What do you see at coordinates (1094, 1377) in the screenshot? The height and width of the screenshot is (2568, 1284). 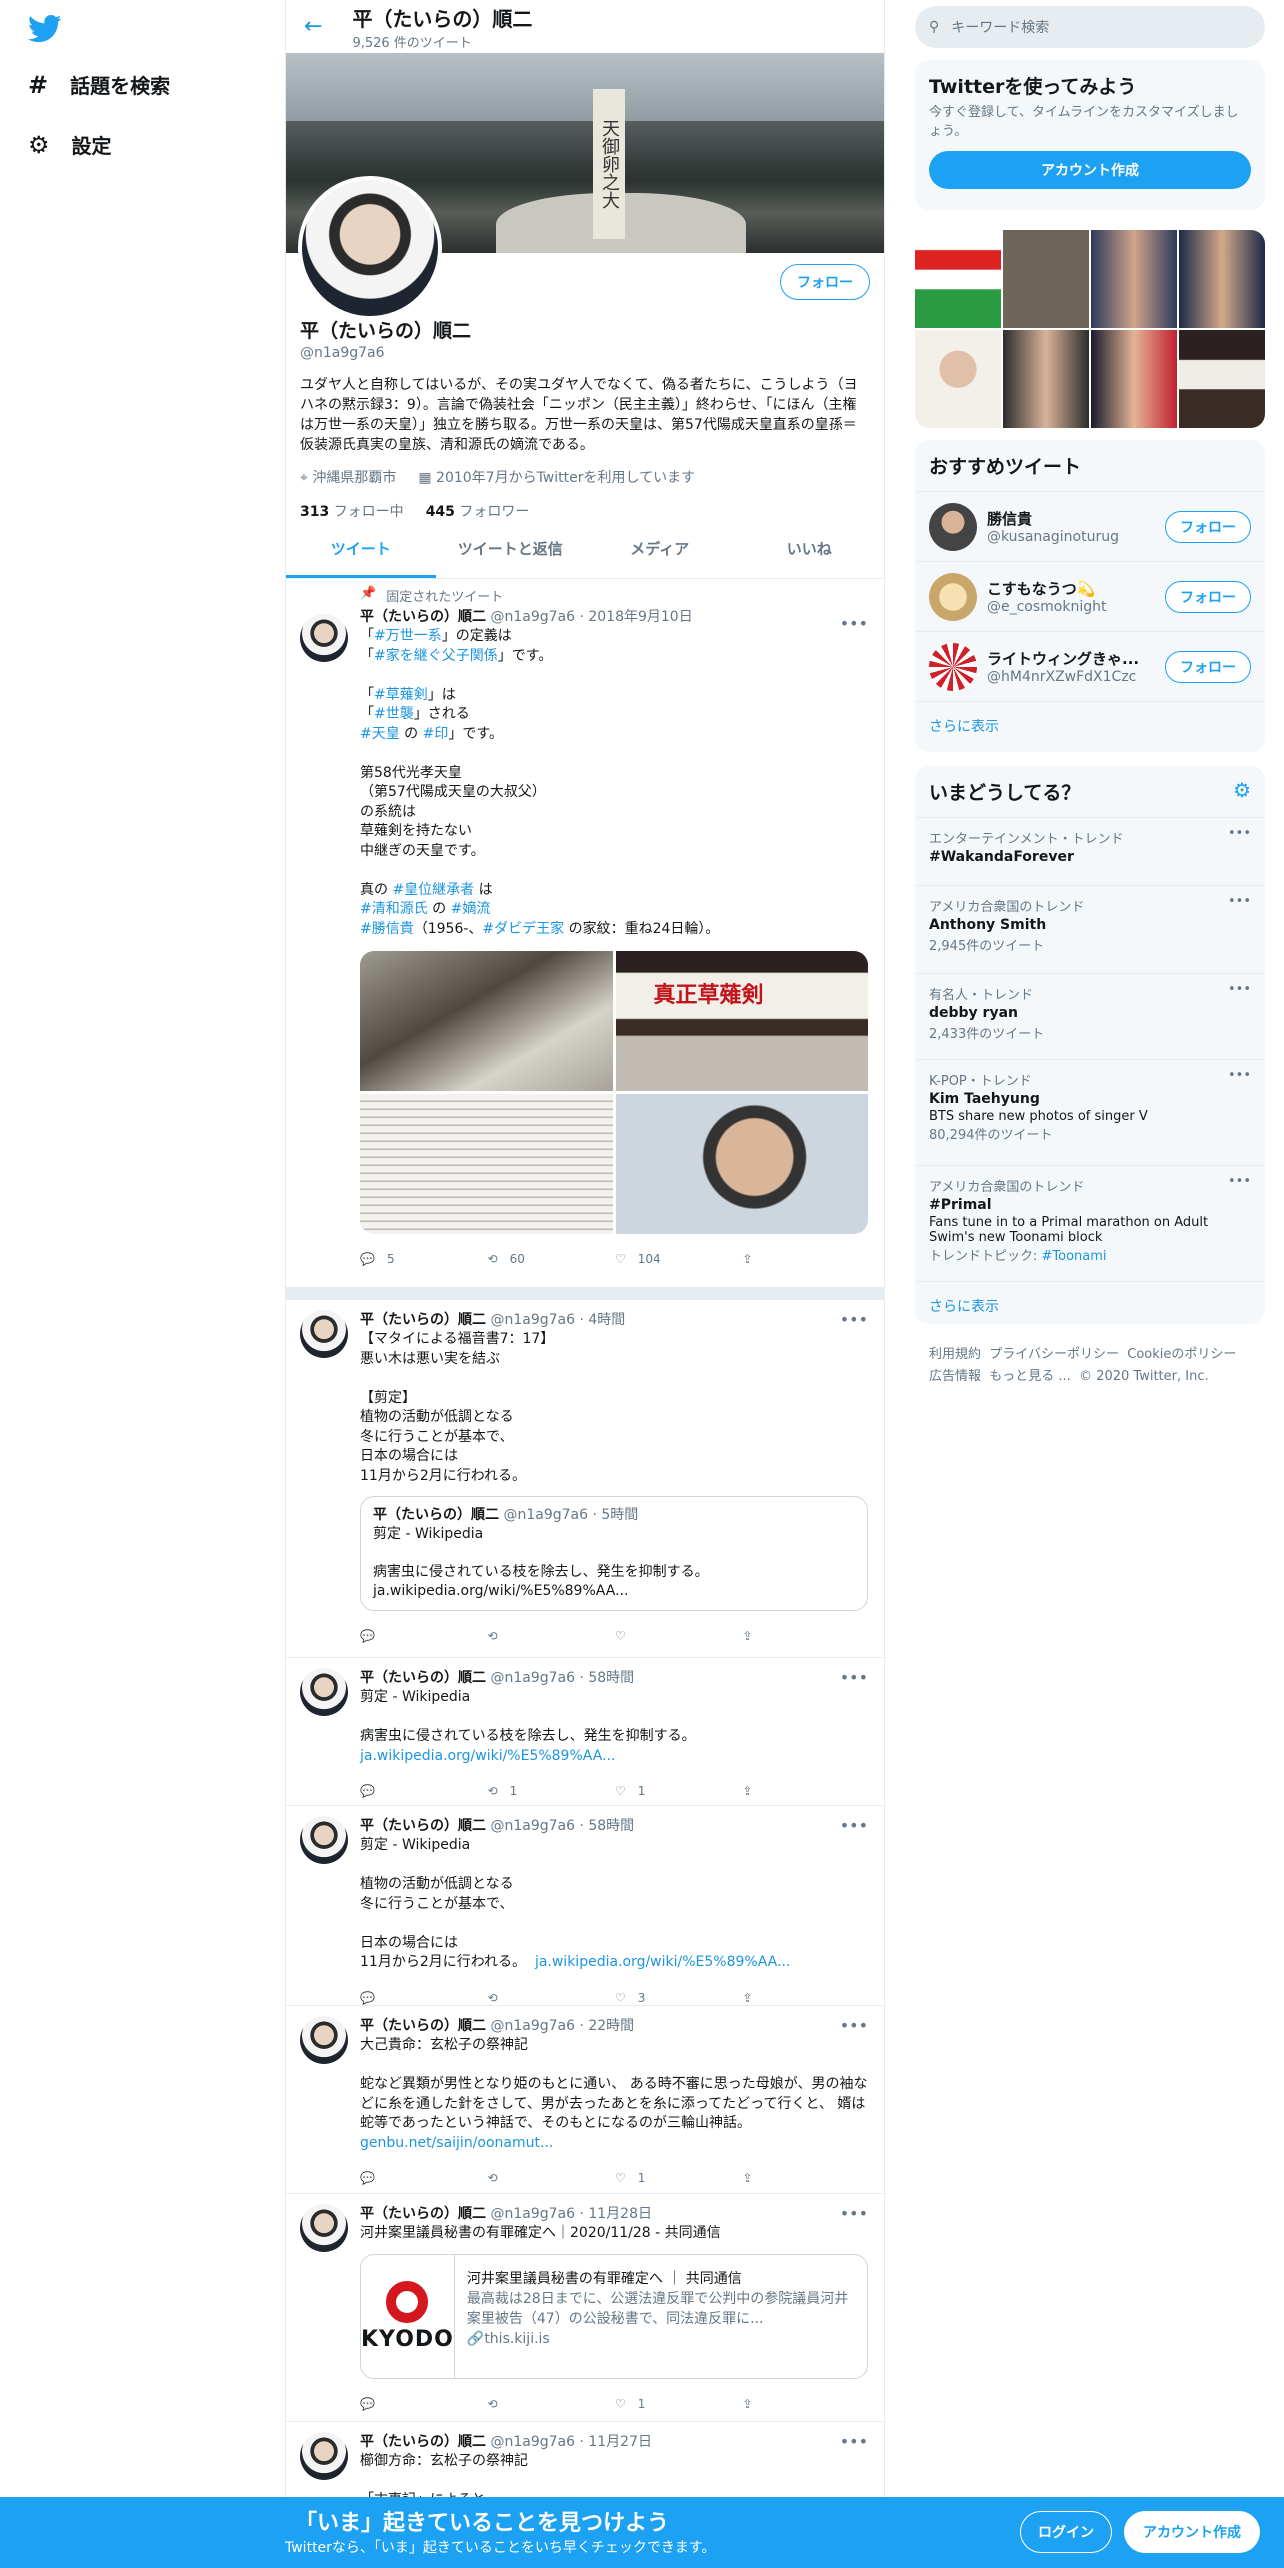 I see `footer-line-2: 広告情報 もっと見る ... © 2020 Twitter, Inc.` at bounding box center [1094, 1377].